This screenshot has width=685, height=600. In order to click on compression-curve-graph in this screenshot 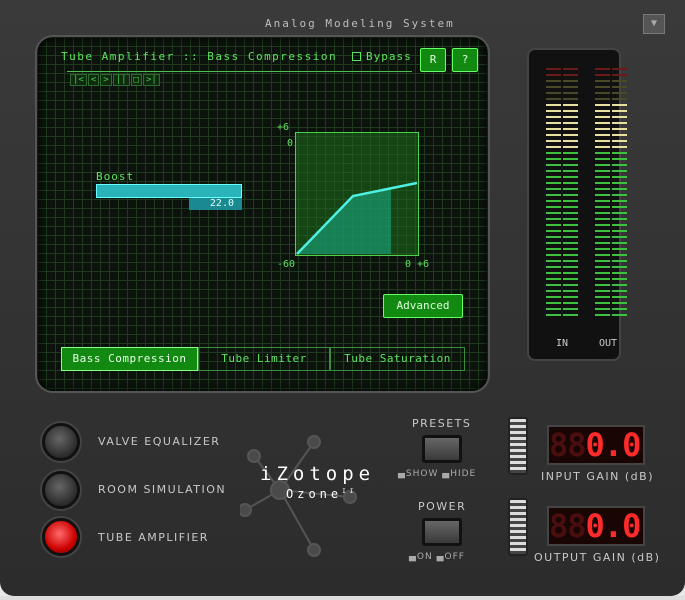, I will do `click(357, 194)`.